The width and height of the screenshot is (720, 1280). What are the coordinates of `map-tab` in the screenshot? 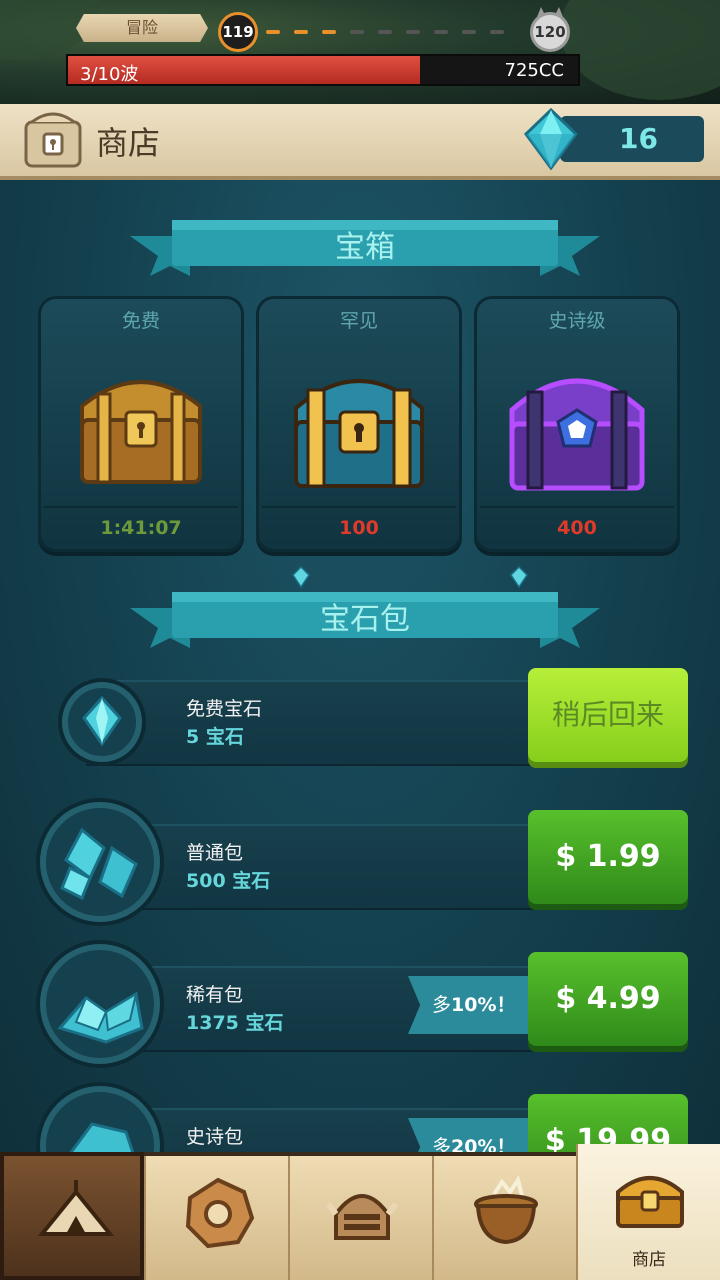 It's located at (216, 1218).